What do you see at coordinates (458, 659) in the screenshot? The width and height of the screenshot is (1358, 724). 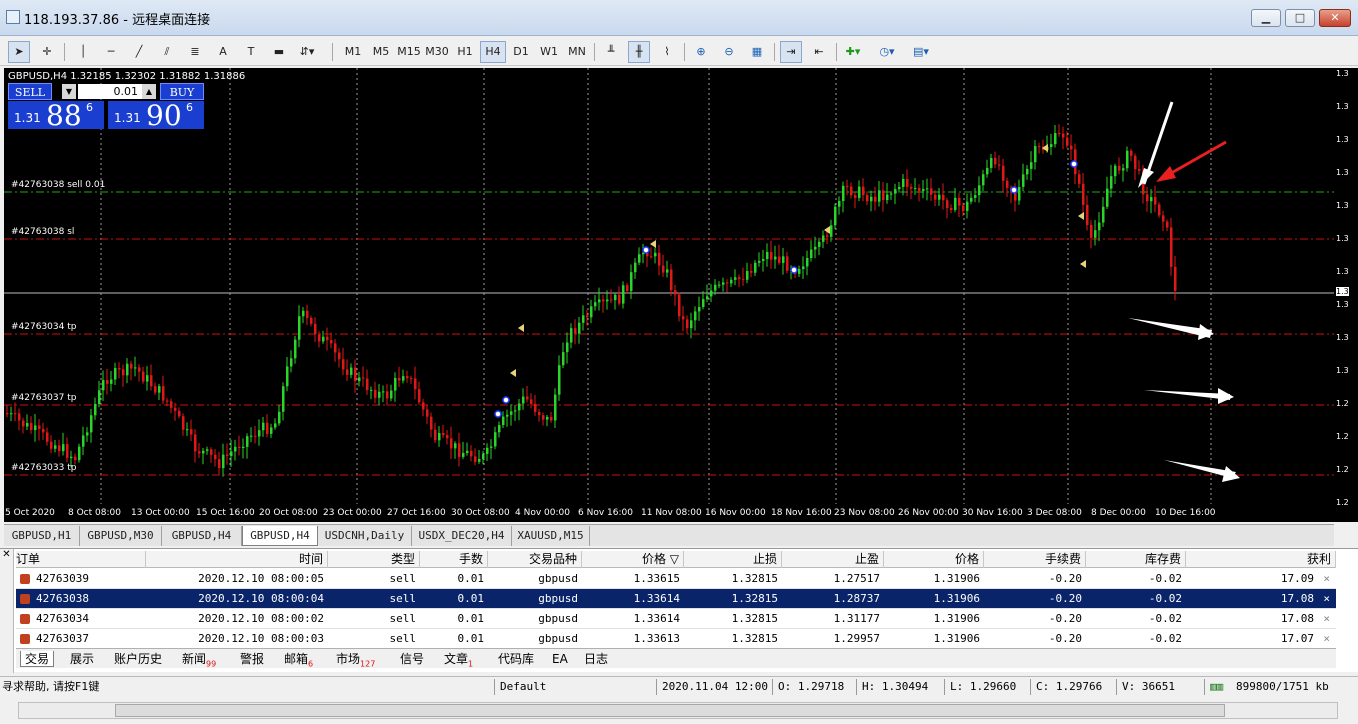 I see `terminal-tab: 文章1` at bounding box center [458, 659].